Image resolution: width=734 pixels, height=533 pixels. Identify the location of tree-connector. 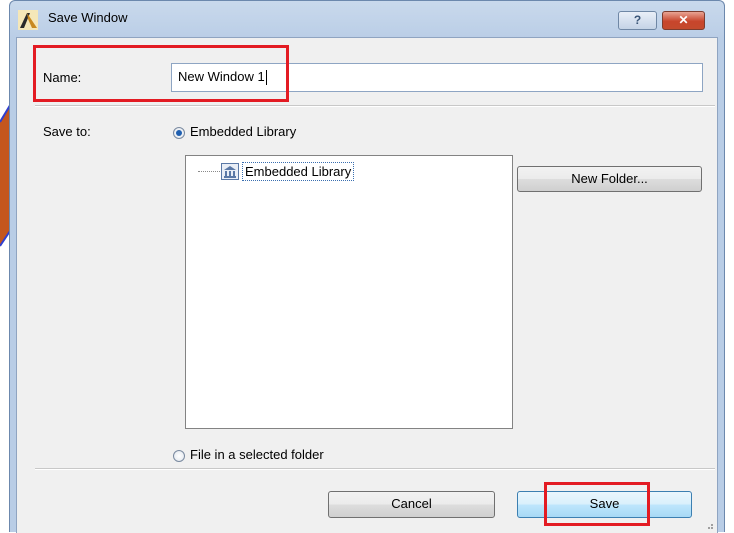
(209, 171).